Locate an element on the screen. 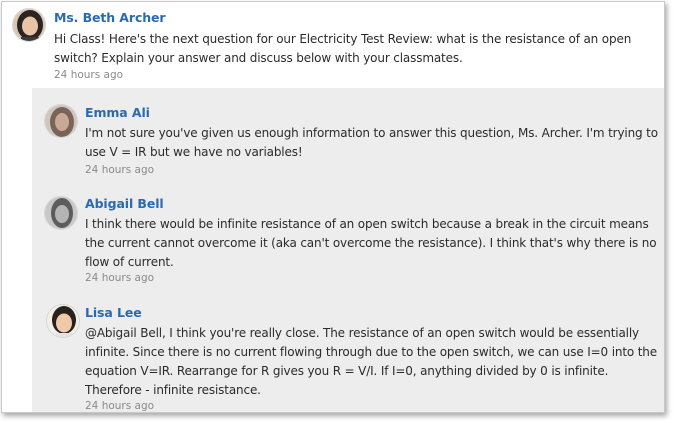 This screenshot has height=423, width=674. author-name: Lisa Lee is located at coordinates (113, 312).